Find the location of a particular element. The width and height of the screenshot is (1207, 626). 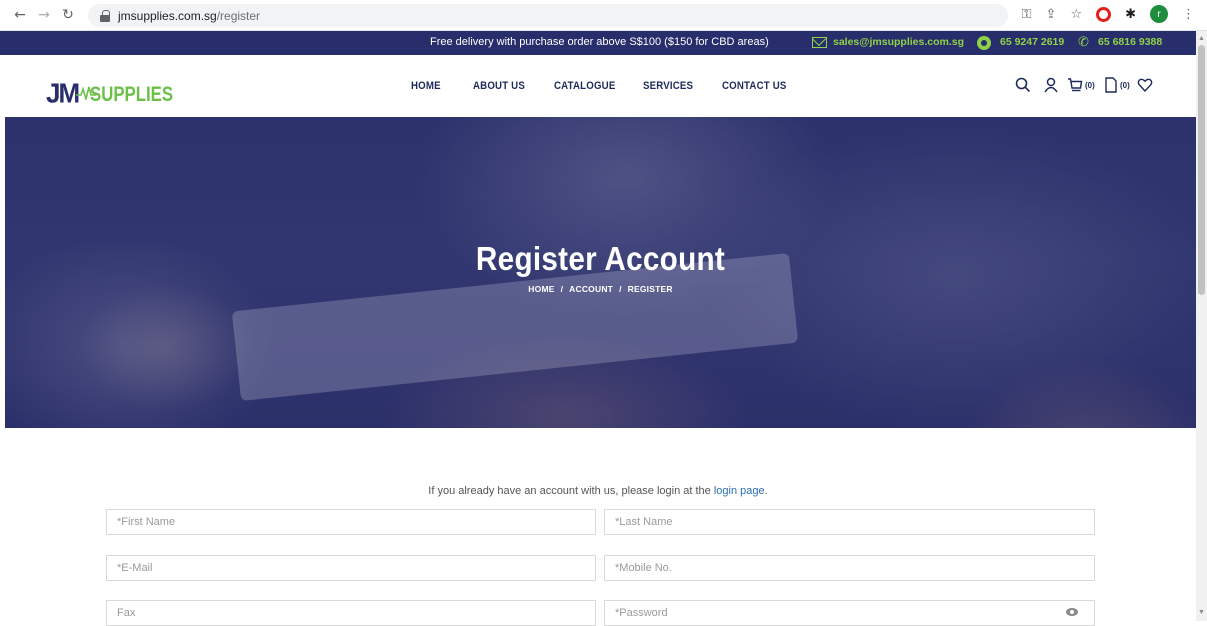

puzzle-icon: ✱ is located at coordinates (1130, 14).